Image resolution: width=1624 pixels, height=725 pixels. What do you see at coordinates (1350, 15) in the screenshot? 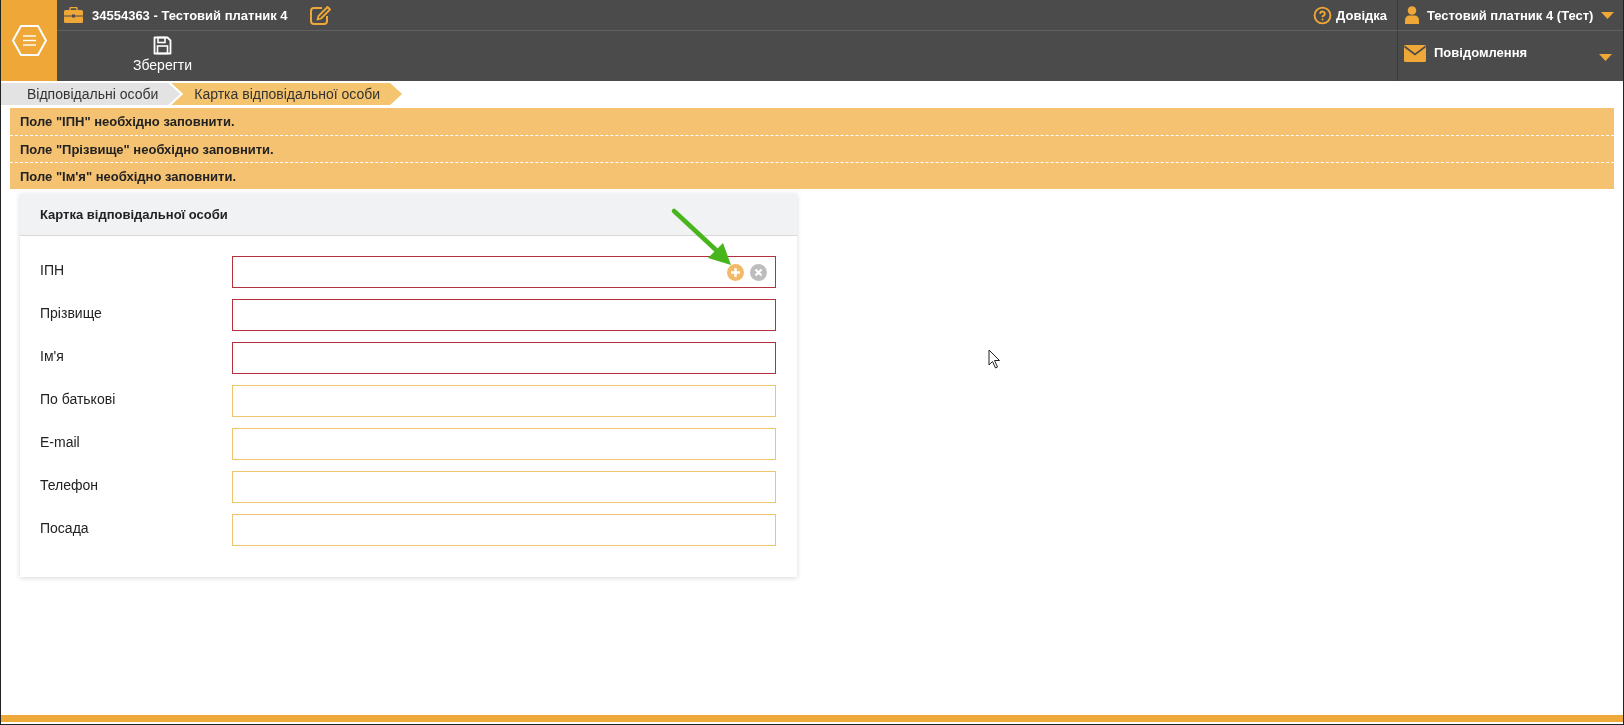
I see `help-link: Довідка` at bounding box center [1350, 15].